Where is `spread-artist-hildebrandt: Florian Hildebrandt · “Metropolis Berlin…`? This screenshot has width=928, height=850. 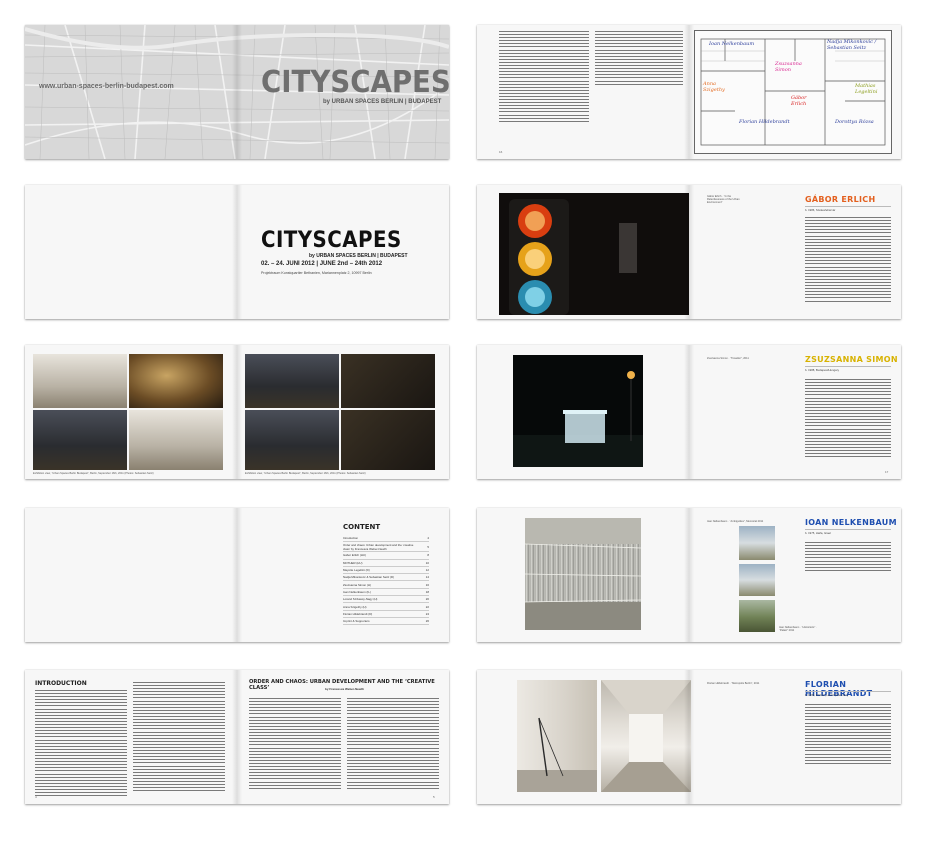 spread-artist-hildebrandt: Florian Hildebrandt · “Metropolis Berlin… is located at coordinates (689, 737).